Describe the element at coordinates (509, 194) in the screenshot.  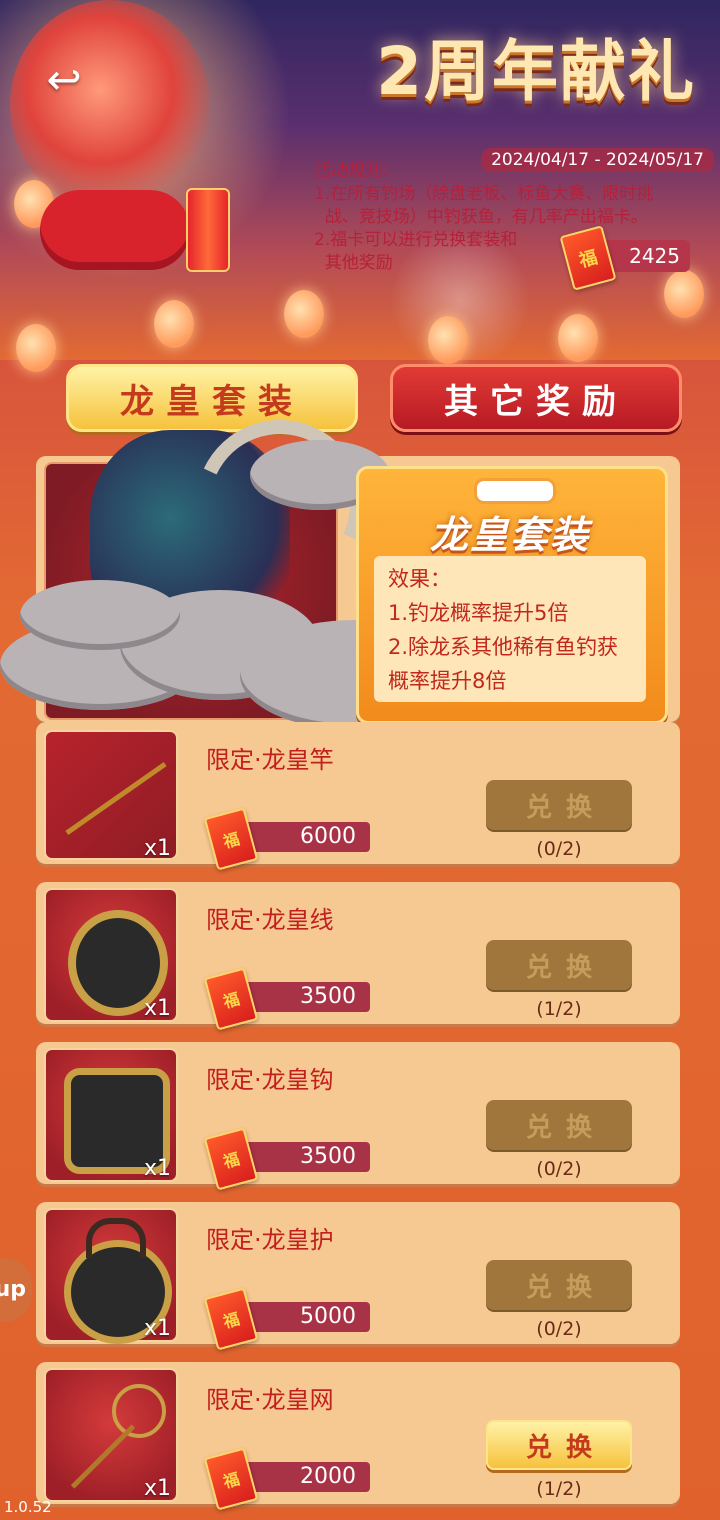
I see `rules-line: 1.在所有钓场（除盘老板、标鱼大赛、限时挑` at that location.